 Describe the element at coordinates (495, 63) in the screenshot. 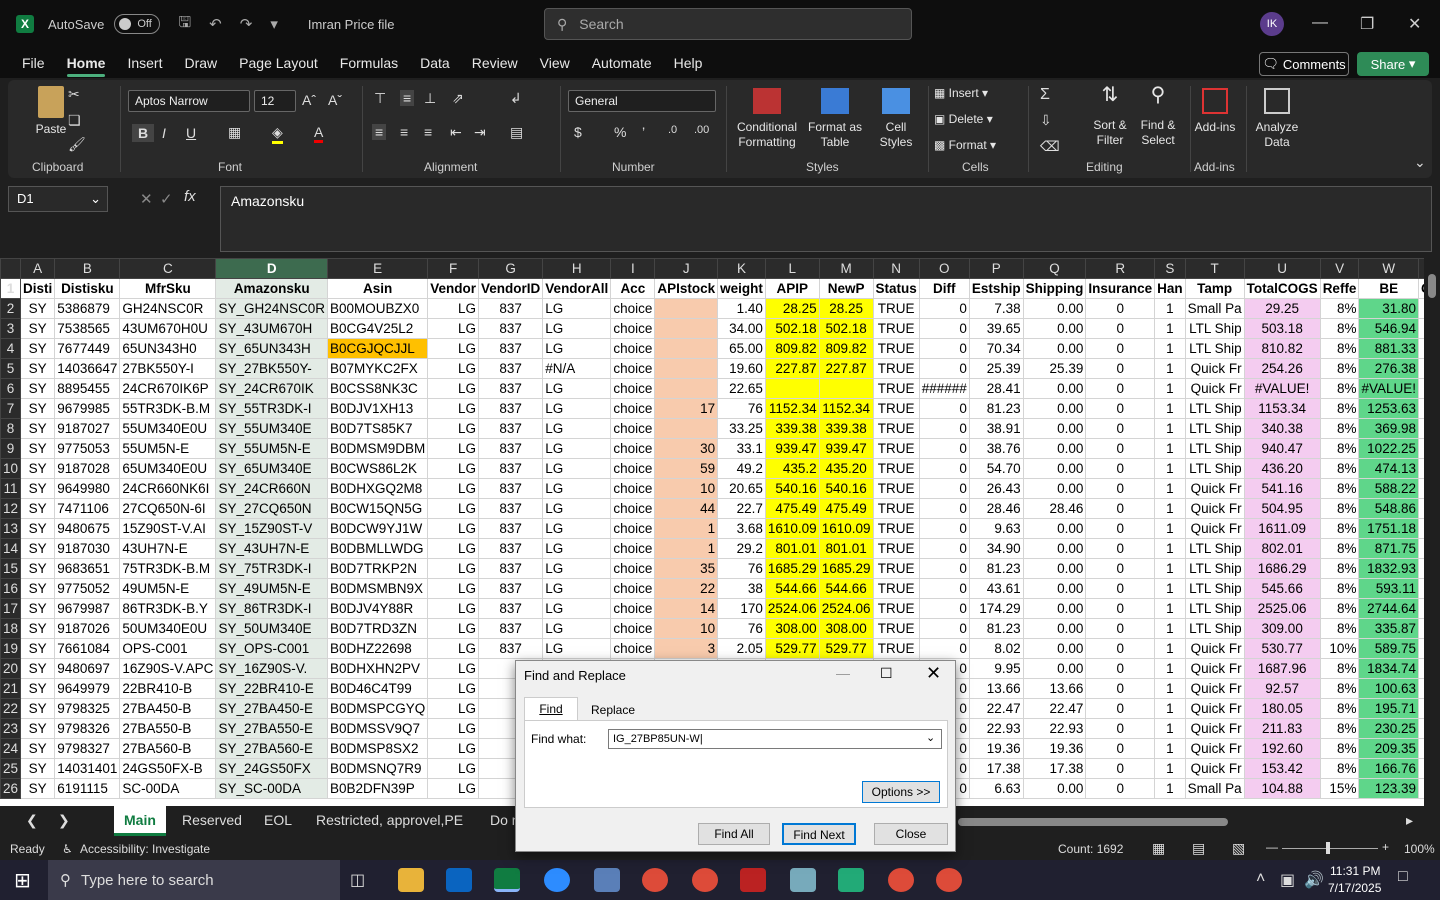

I see `tab-review: Review` at that location.